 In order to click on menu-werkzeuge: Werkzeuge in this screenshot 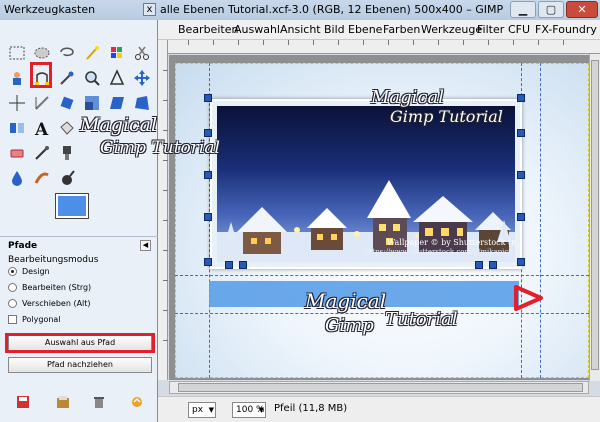, I will do `click(451, 29)`.